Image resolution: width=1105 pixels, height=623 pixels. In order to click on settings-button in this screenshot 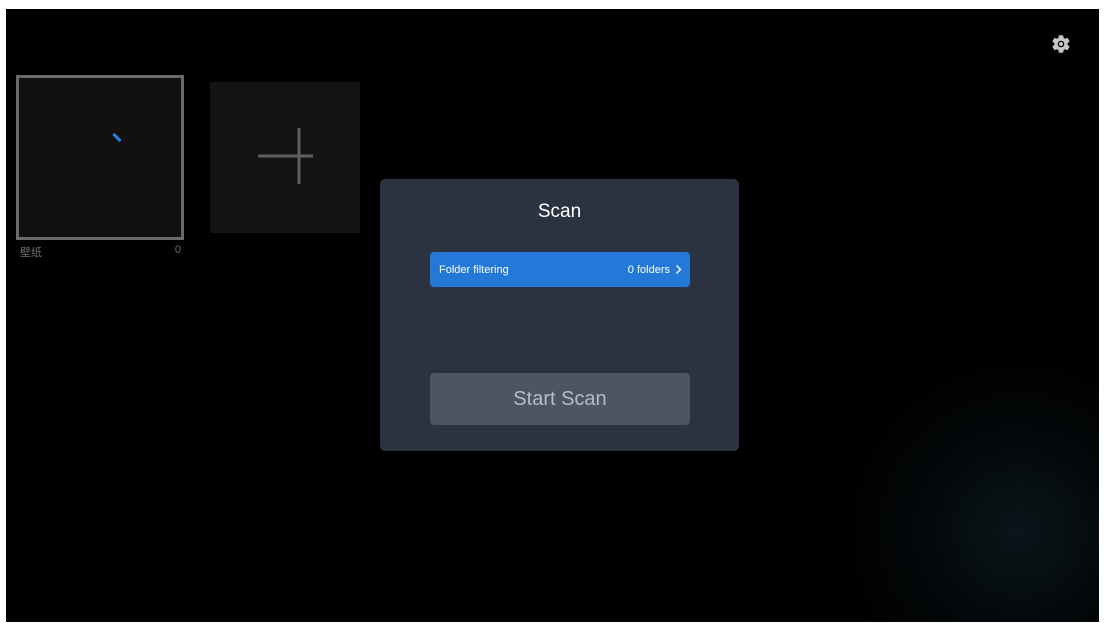, I will do `click(1061, 44)`.